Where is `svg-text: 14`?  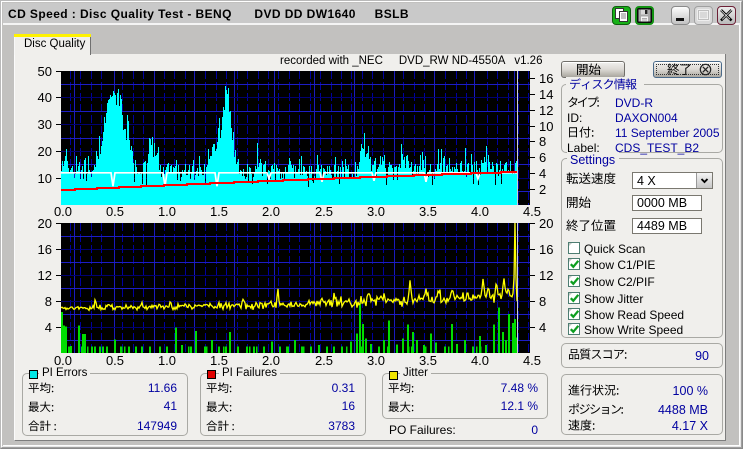 svg-text: 14 is located at coordinates (546, 94).